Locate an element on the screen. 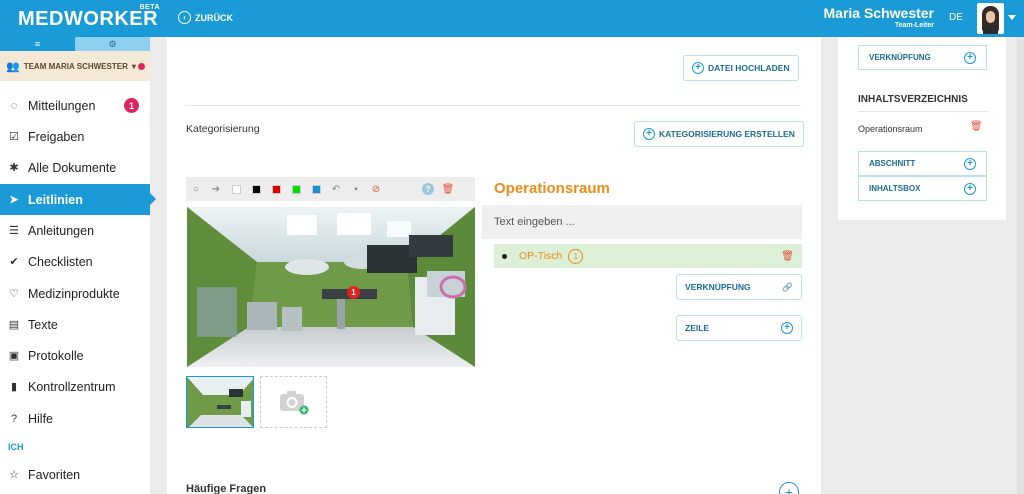 The height and width of the screenshot is (494, 1024). sidebar-item-favoriten: ☆ Favoriten is located at coordinates (75, 474).